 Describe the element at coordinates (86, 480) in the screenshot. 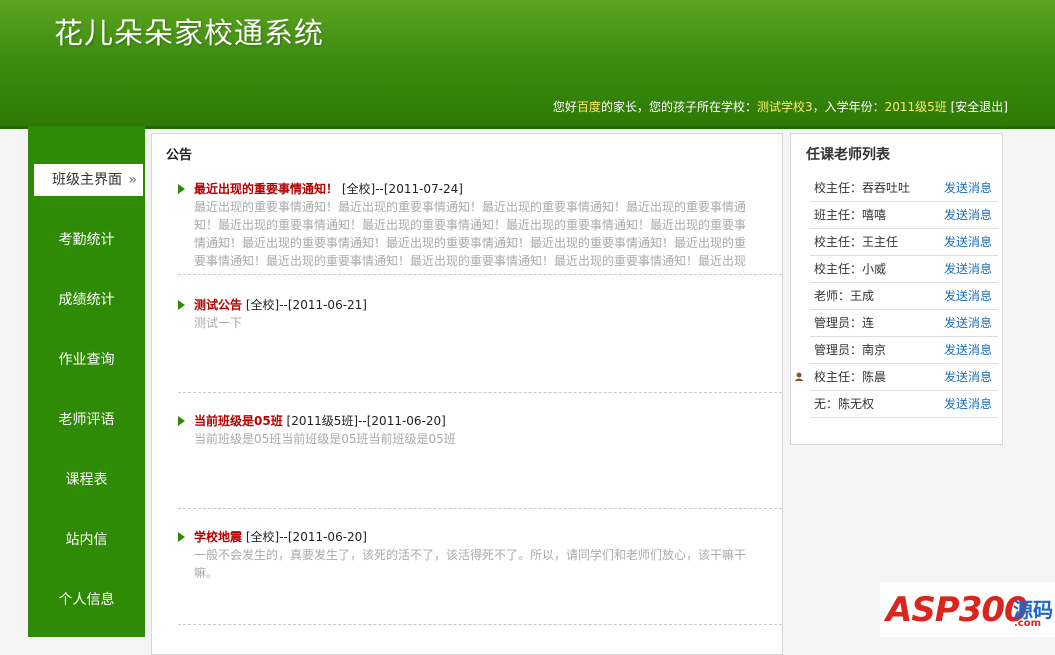

I see `nav-item-schedule: 课程表` at that location.